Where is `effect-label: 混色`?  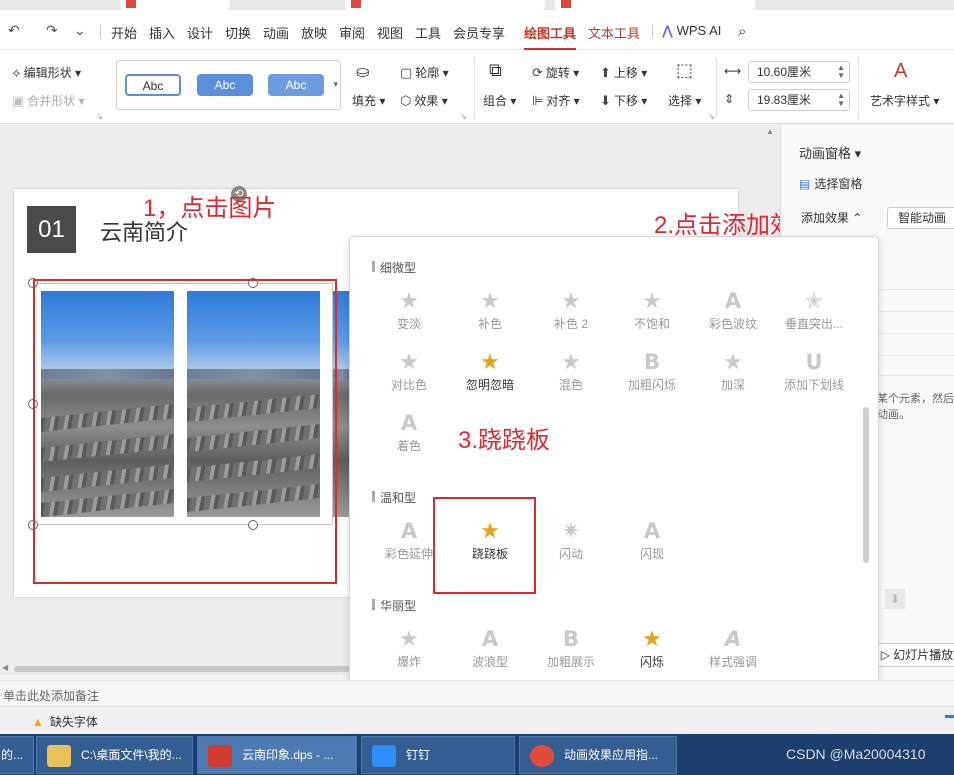 effect-label: 混色 is located at coordinates (570, 385).